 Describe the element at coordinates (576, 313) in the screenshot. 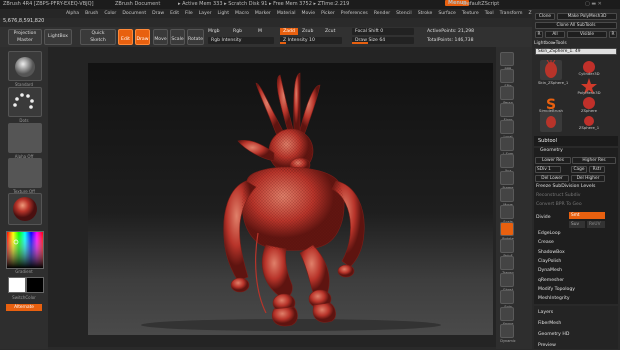

I see `layers-menu: Layers` at that location.